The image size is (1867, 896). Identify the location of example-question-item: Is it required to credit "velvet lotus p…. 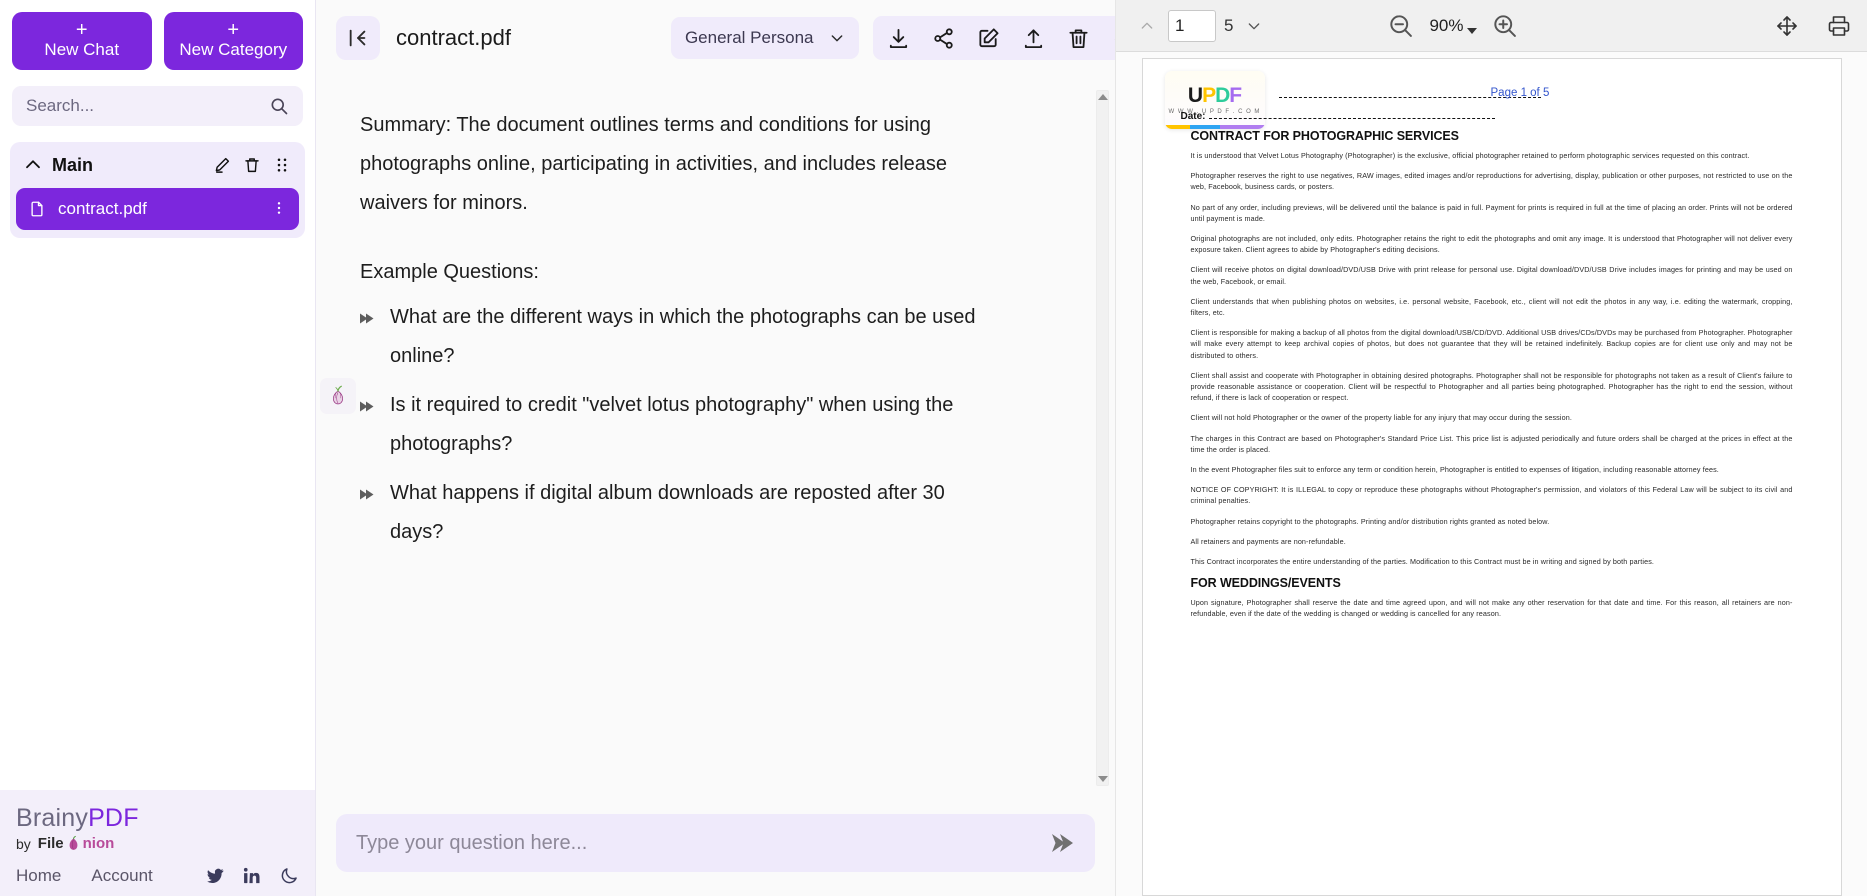
(680, 425).